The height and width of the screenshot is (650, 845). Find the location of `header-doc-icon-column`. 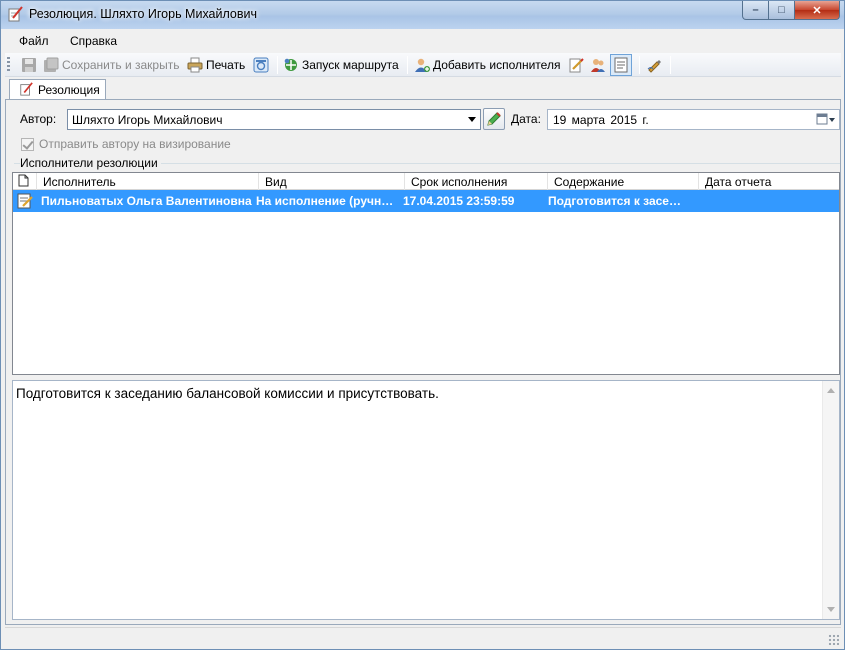

header-doc-icon-column is located at coordinates (25, 181).